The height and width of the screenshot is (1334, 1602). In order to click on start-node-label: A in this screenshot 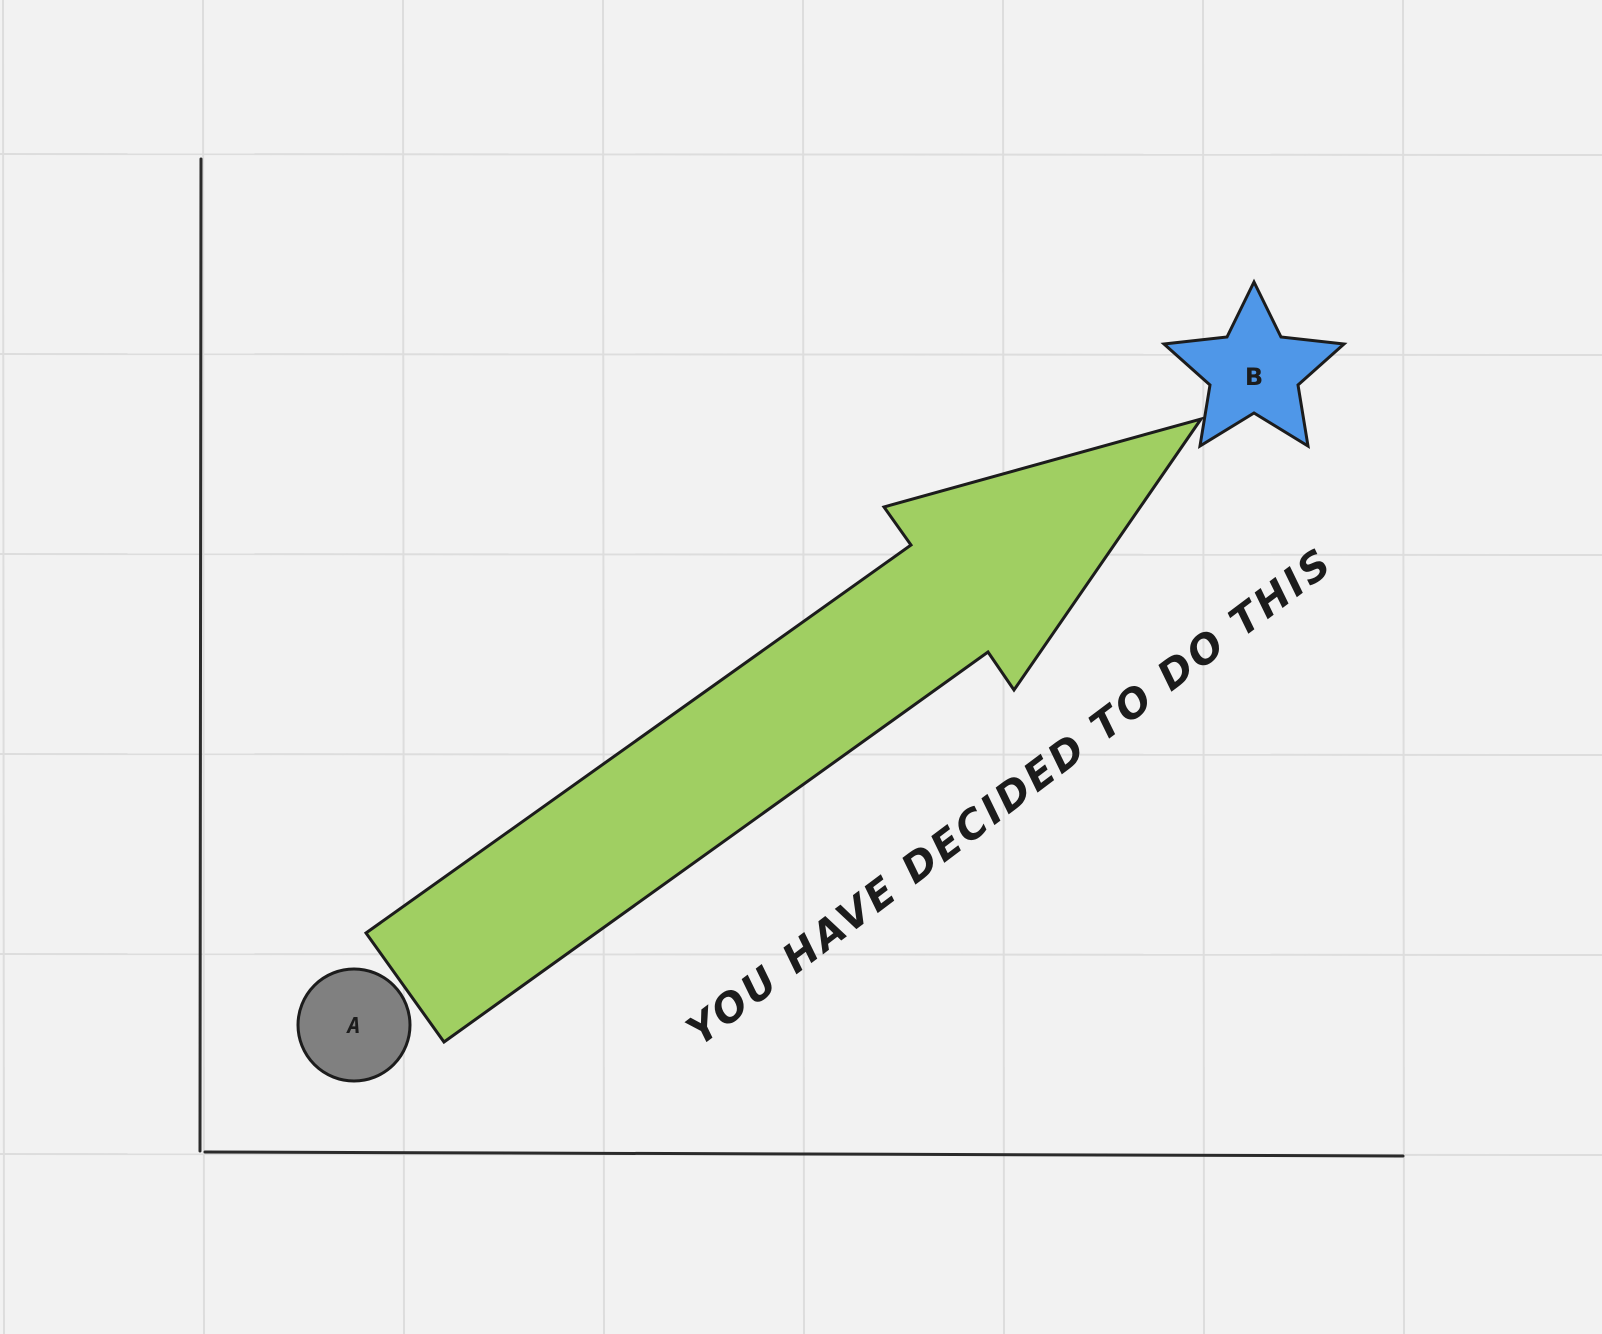, I will do `click(352, 1026)`.